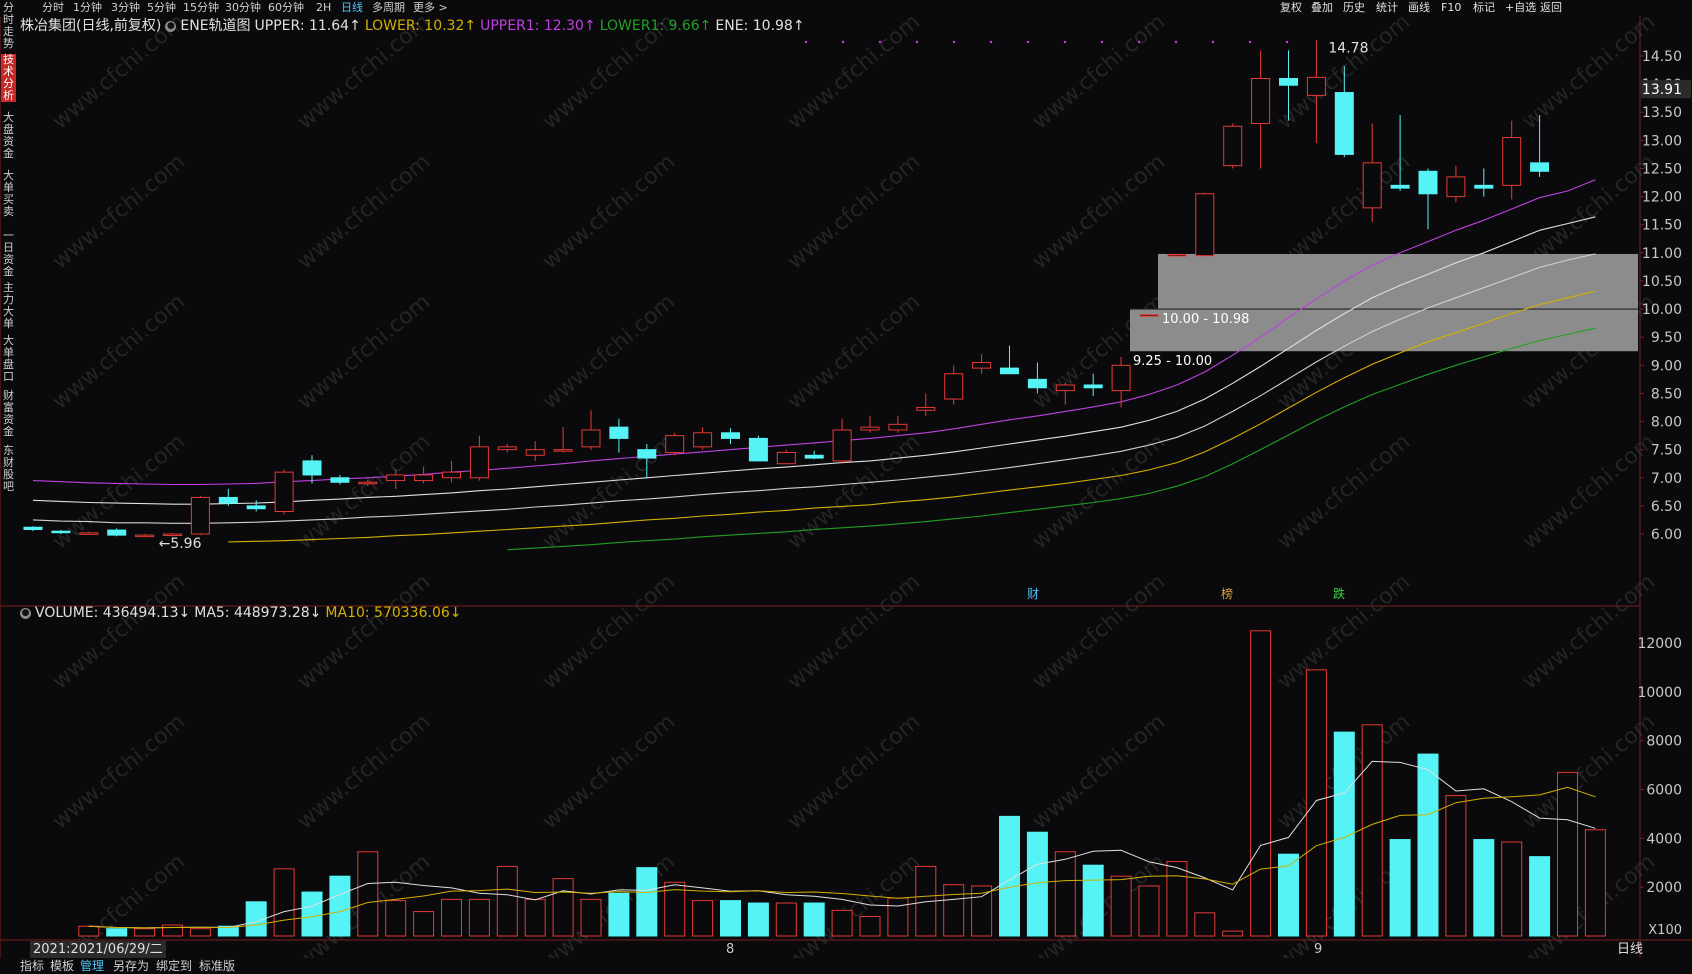 The width and height of the screenshot is (1692, 974). I want to click on volume-tick-label: 6000, so click(1664, 791).